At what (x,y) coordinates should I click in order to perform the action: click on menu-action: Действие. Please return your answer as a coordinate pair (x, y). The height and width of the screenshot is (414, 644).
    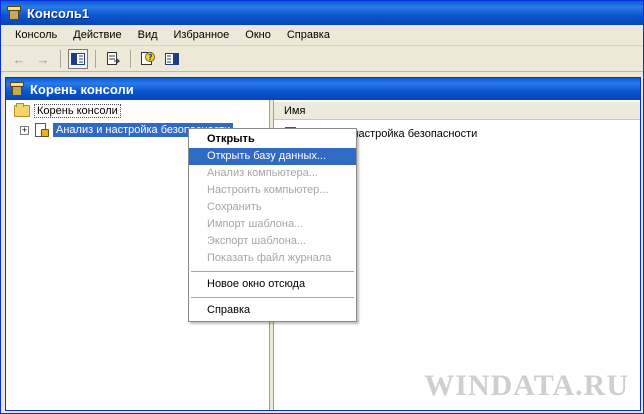
    Looking at the image, I should click on (97, 35).